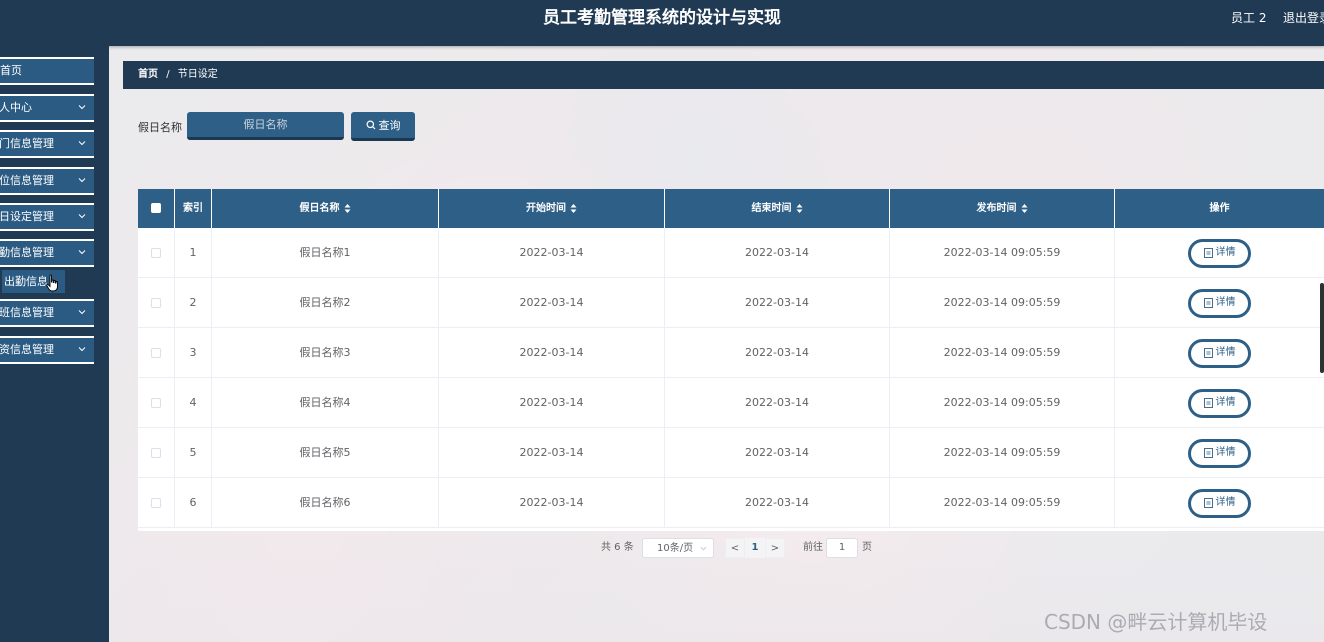  Describe the element at coordinates (193, 353) in the screenshot. I see `cell-index: 3` at that location.